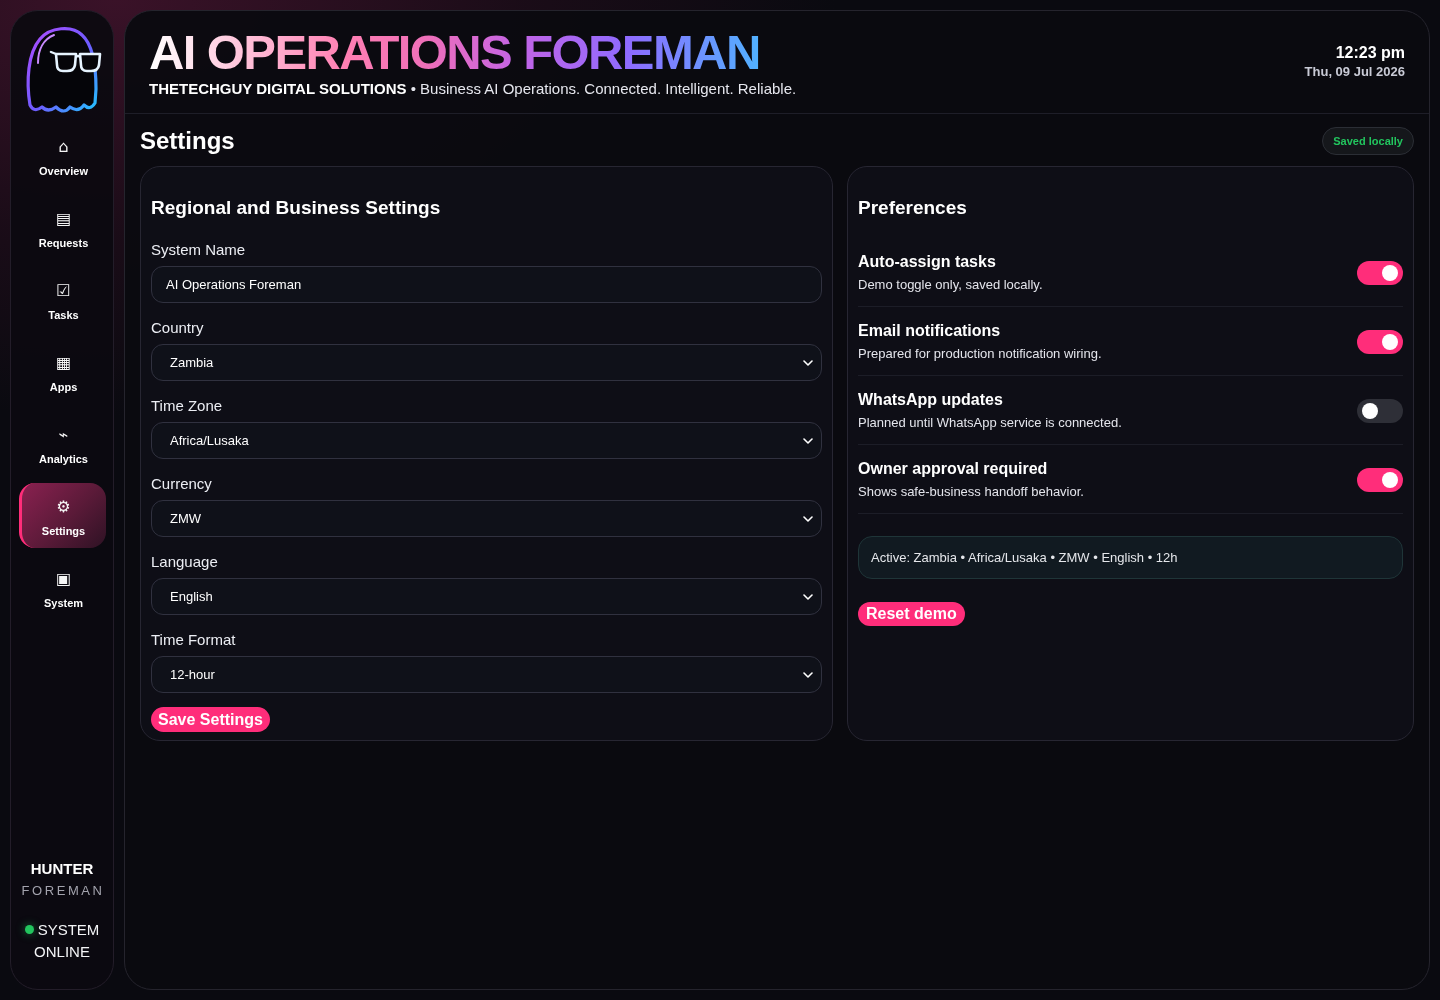 The image size is (1440, 1000). What do you see at coordinates (63, 507) in the screenshot?
I see `gear-icon: ⚙` at bounding box center [63, 507].